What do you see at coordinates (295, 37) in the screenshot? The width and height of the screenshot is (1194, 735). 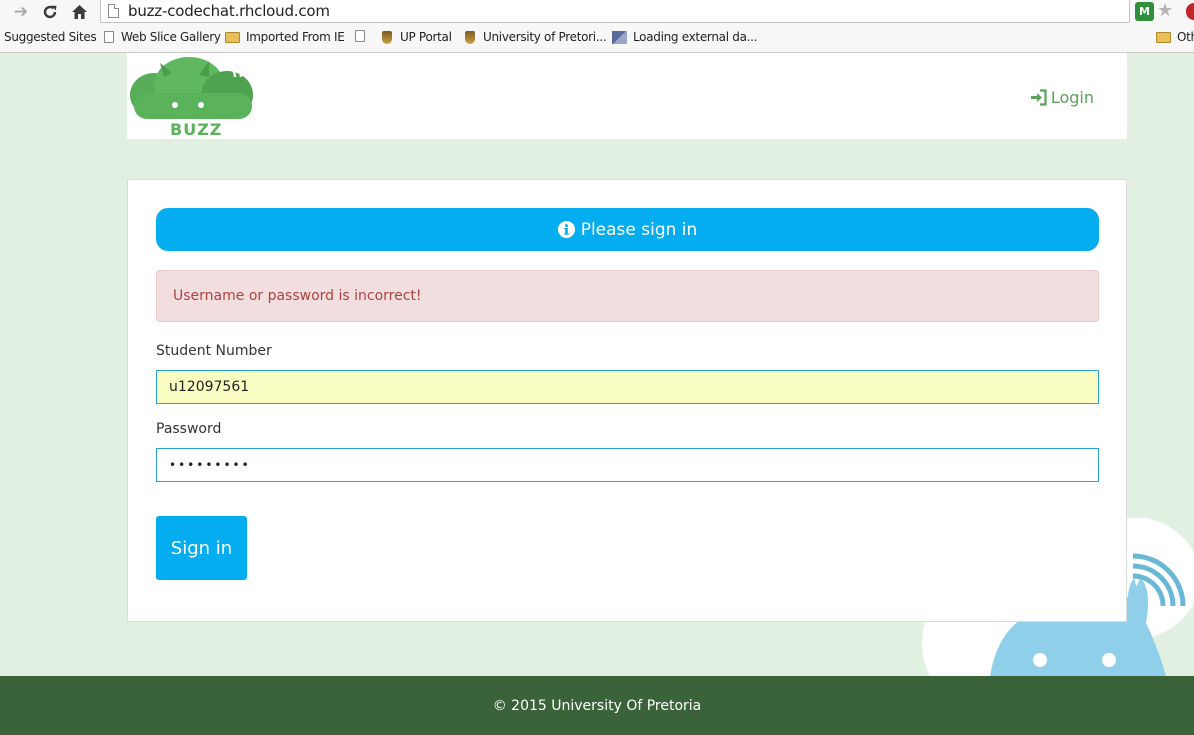 I see `bookmark-label: Imported From IE` at bounding box center [295, 37].